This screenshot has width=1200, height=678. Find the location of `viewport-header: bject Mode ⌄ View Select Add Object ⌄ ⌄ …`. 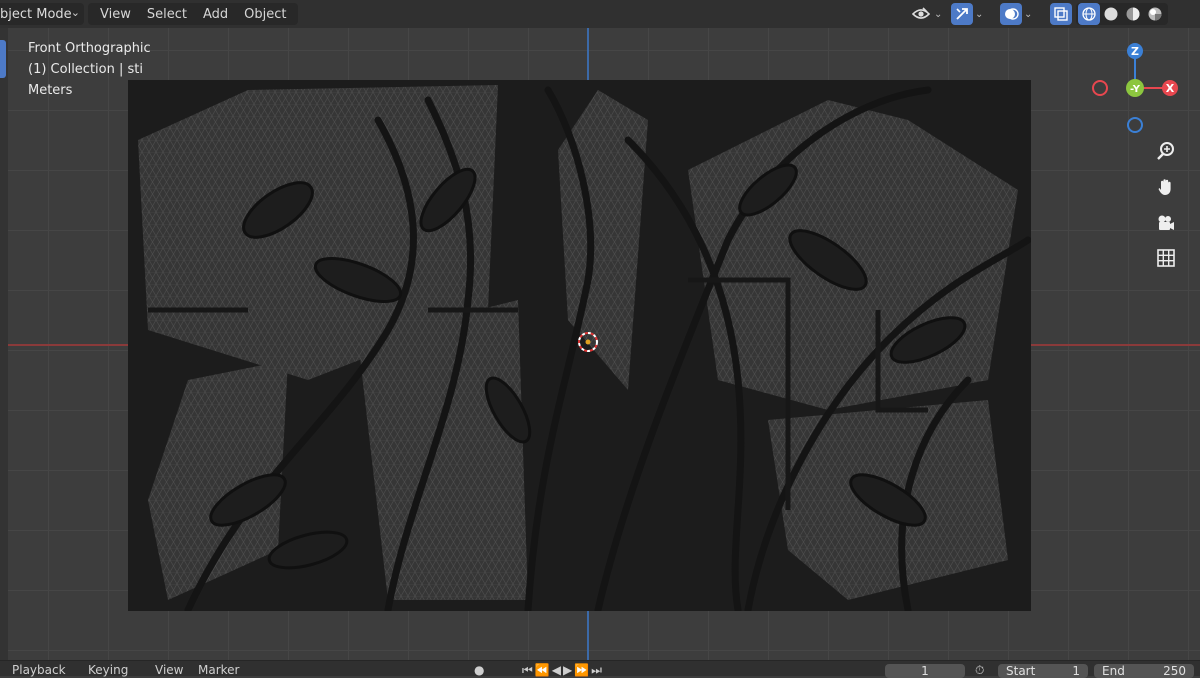

viewport-header: bject Mode ⌄ View Select Add Object ⌄ ⌄ … is located at coordinates (600, 14).